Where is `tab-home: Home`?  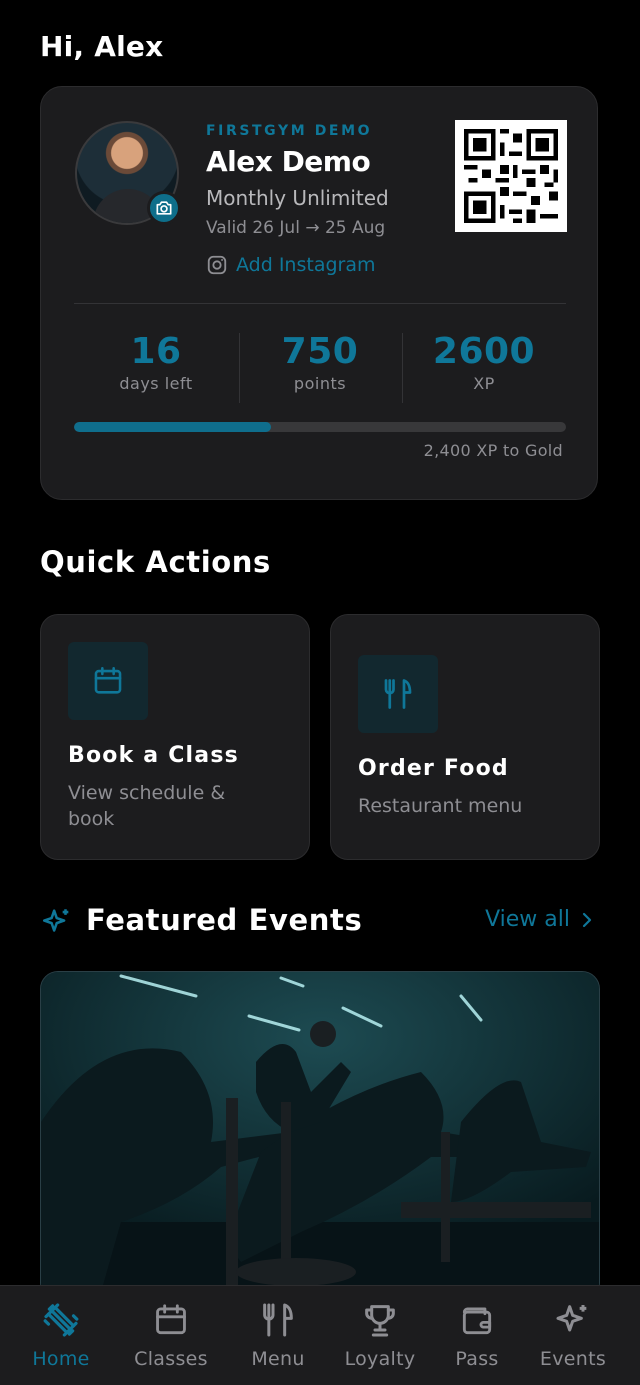 tab-home: Home is located at coordinates (61, 1334).